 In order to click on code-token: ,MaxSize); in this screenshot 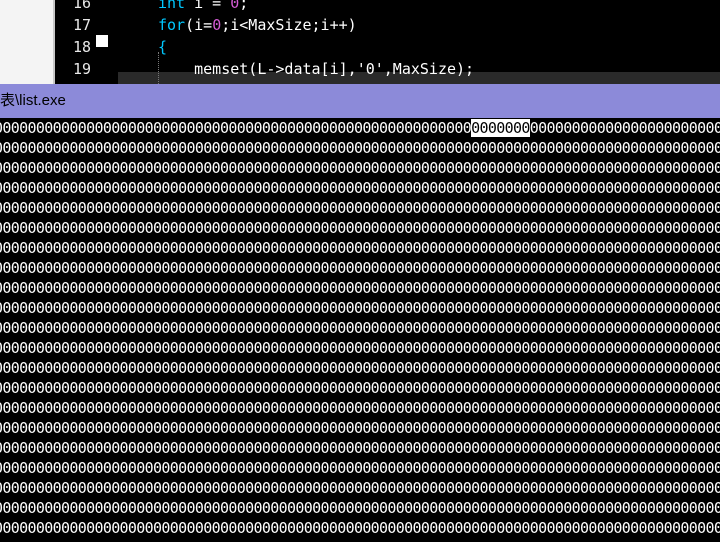, I will do `click(429, 69)`.